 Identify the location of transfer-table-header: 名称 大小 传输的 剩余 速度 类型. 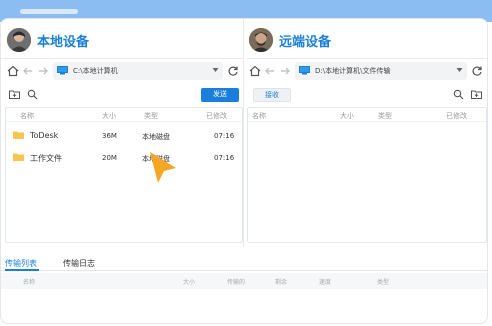
(244, 281).